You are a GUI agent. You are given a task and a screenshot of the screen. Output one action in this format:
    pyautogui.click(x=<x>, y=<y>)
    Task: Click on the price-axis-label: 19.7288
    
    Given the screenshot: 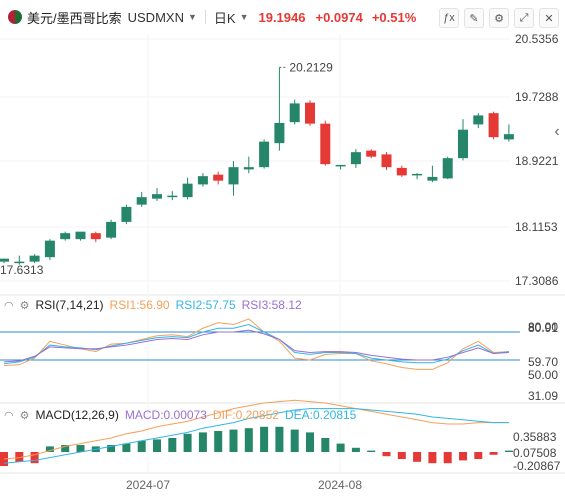 What is the action you would take?
    pyautogui.click(x=537, y=97)
    